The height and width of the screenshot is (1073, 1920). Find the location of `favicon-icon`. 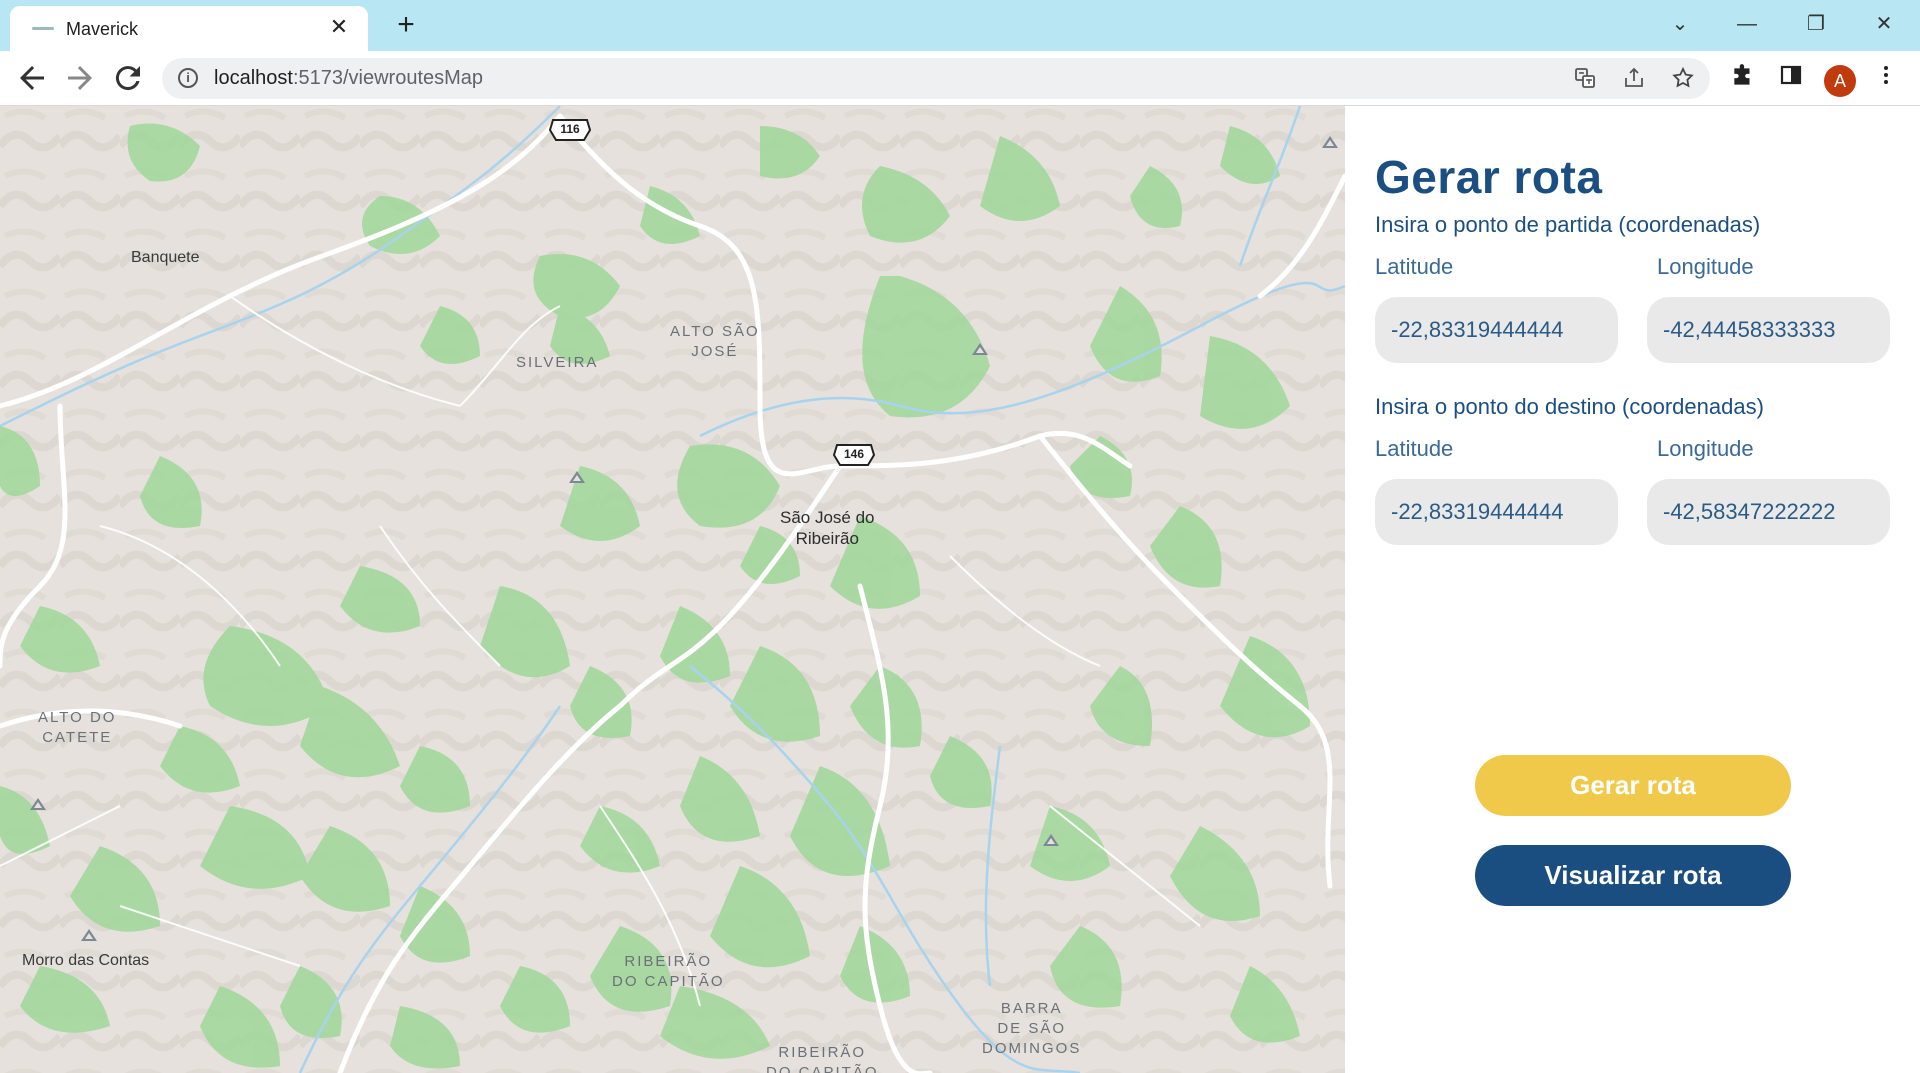

favicon-icon is located at coordinates (43, 28).